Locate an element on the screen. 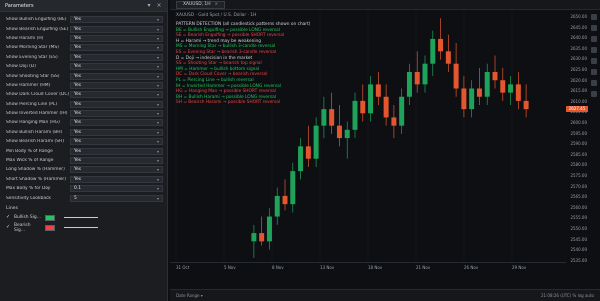 The height and width of the screenshot is (301, 600). param-label: Sensitivity Lookback is located at coordinates (28, 198).